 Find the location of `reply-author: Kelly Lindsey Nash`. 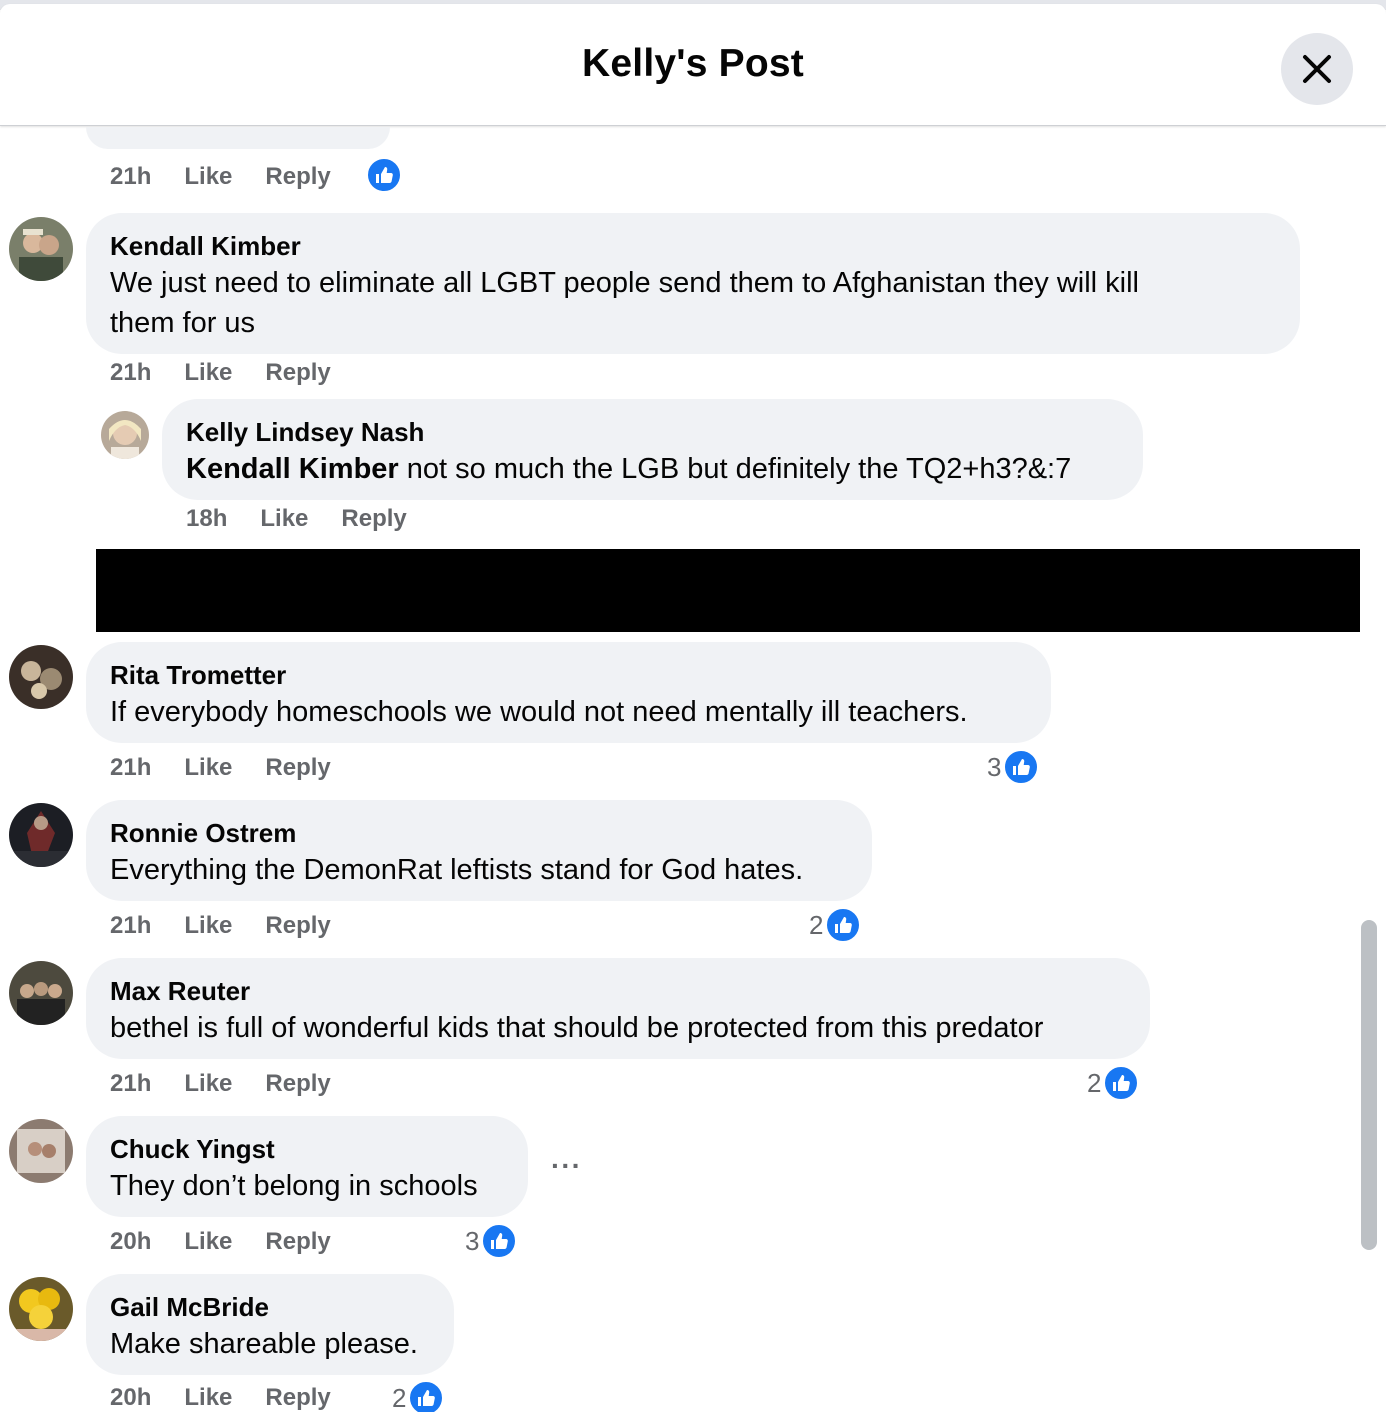

reply-author: Kelly Lindsey Nash is located at coordinates (652, 432).